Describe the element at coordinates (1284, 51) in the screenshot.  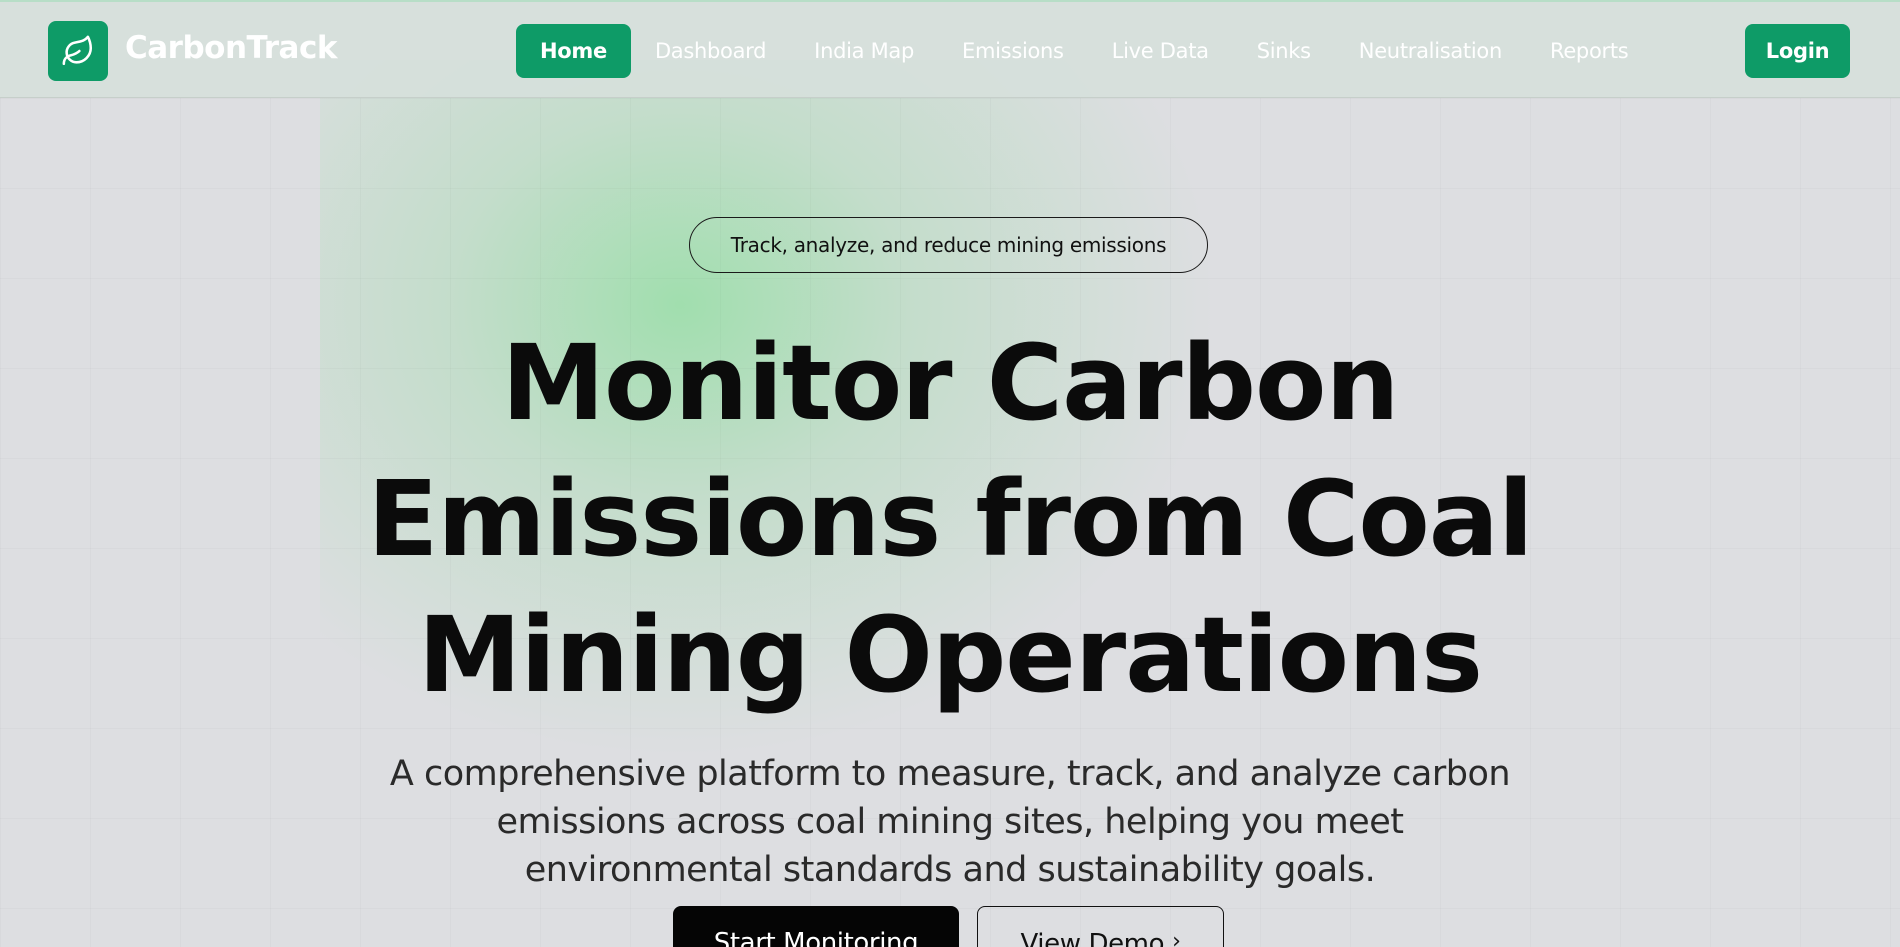
I see `nav-item-sinks: Sinks` at that location.